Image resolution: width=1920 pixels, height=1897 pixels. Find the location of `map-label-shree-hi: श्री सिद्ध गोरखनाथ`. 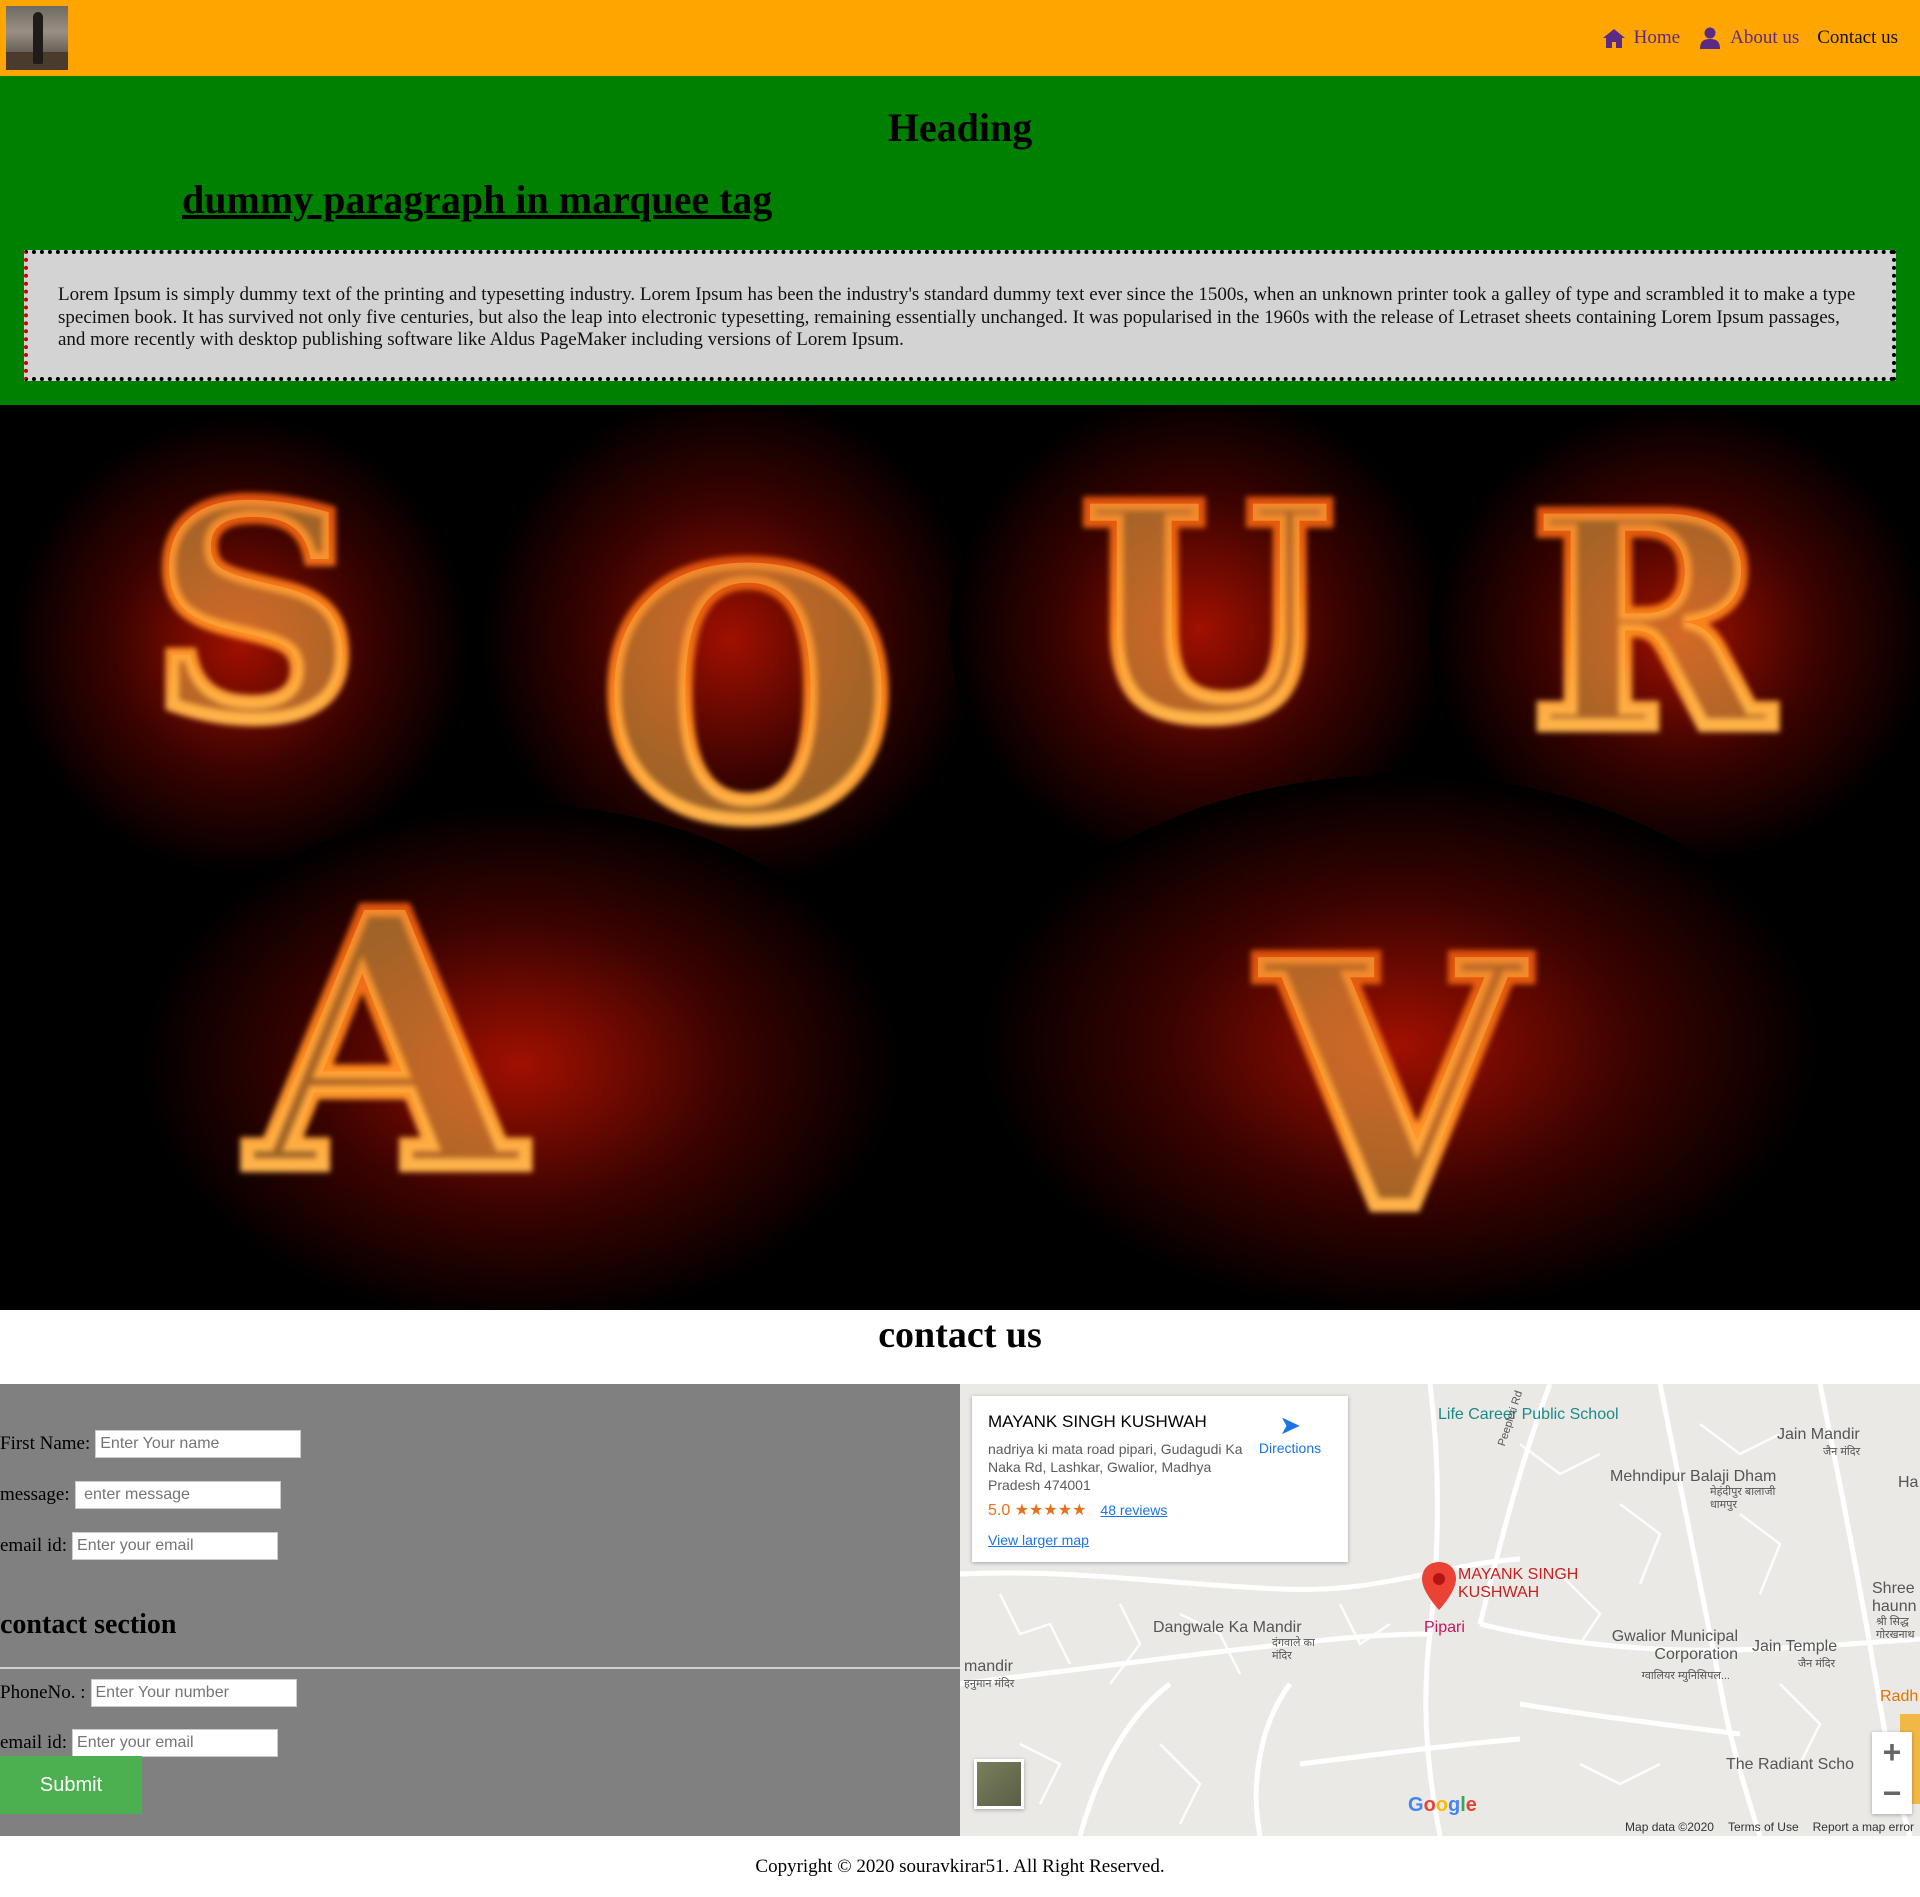

map-label-shree-hi: श्री सिद्ध गोरखनाथ is located at coordinates (1895, 1628).